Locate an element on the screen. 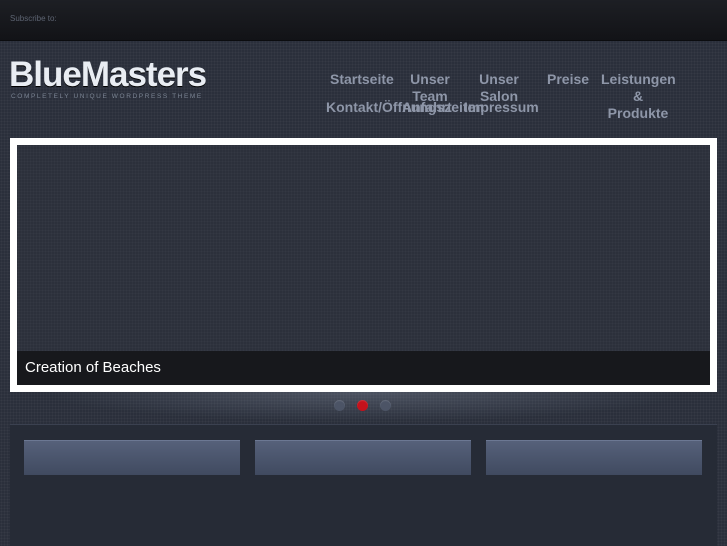 Image resolution: width=727 pixels, height=546 pixels. logo-text: BlueMasters is located at coordinates (108, 74).